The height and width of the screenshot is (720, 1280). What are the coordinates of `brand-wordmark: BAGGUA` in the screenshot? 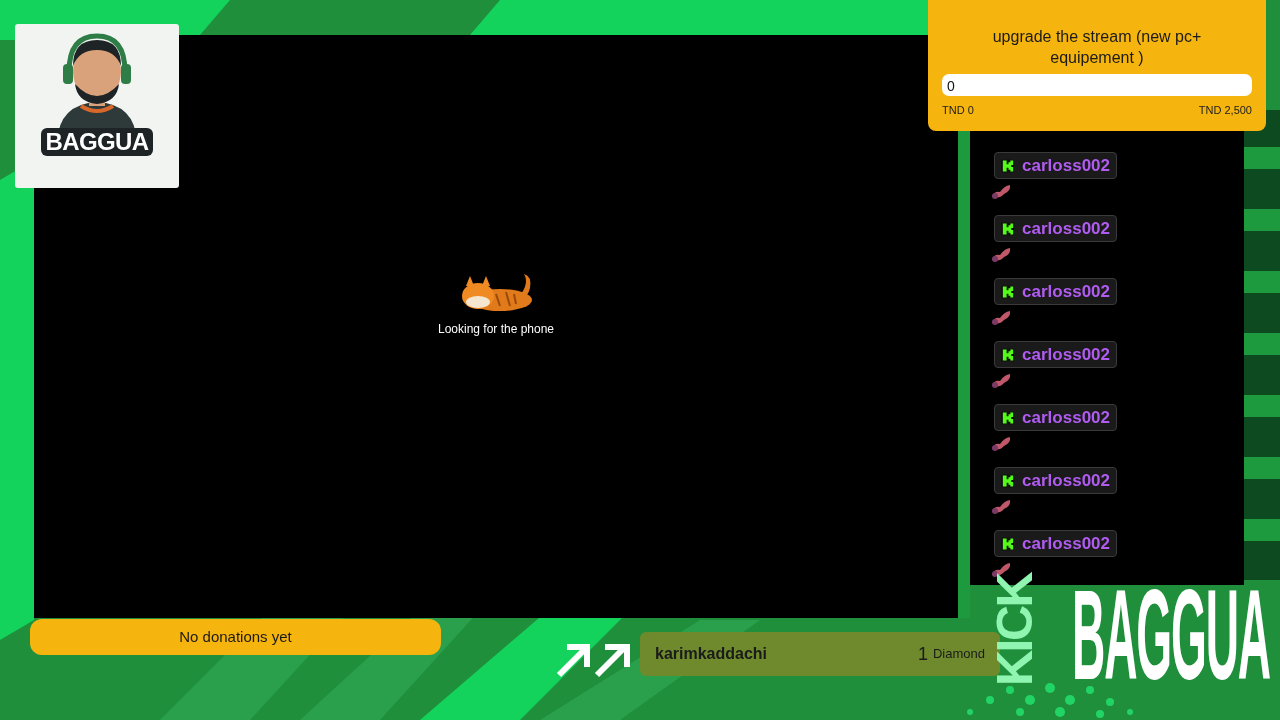 It's located at (1171, 635).